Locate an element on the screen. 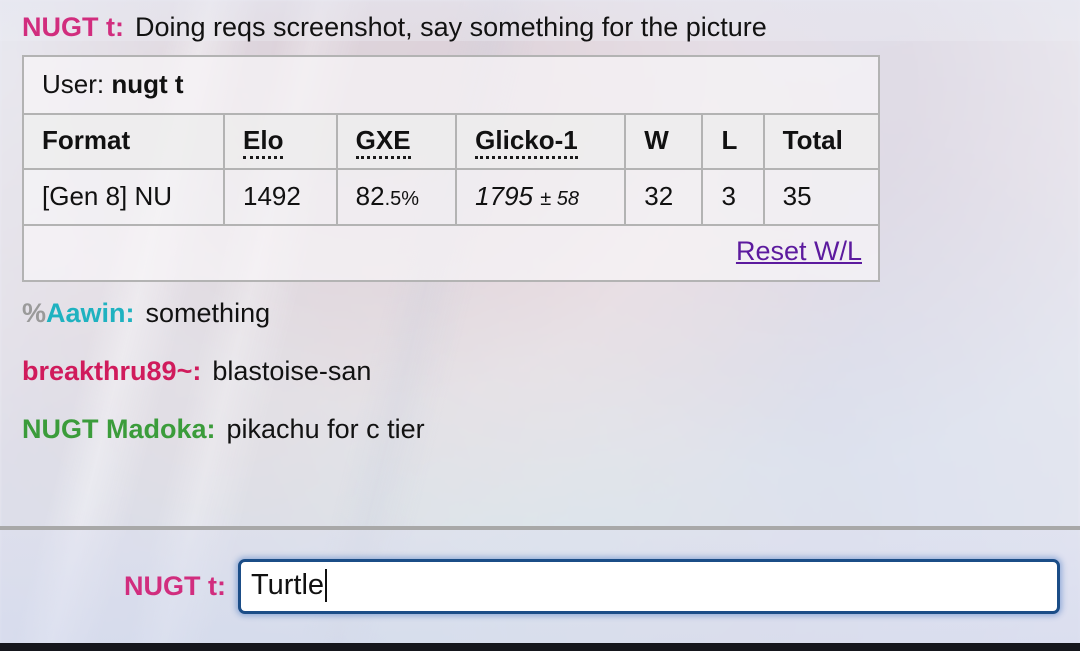  cell-losses: 3 is located at coordinates (733, 197).